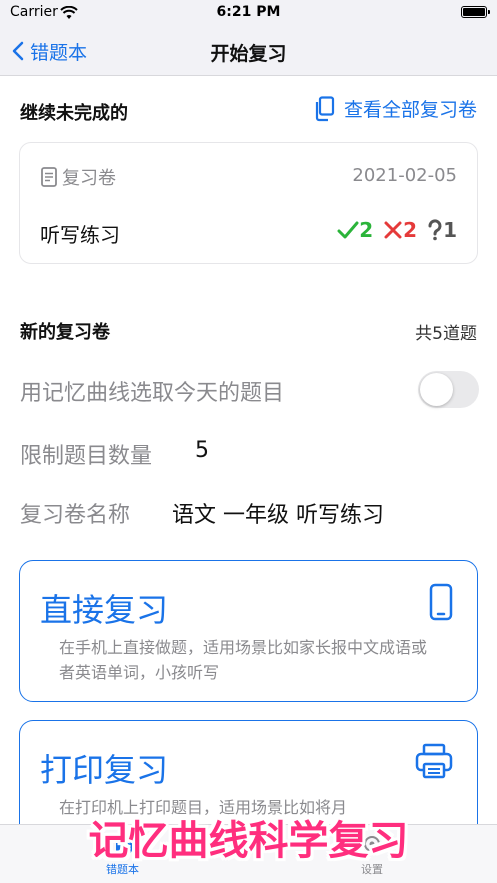 Image resolution: width=497 pixels, height=883 pixels. What do you see at coordinates (248, 54) in the screenshot?
I see `page-title: 开始复习` at bounding box center [248, 54].